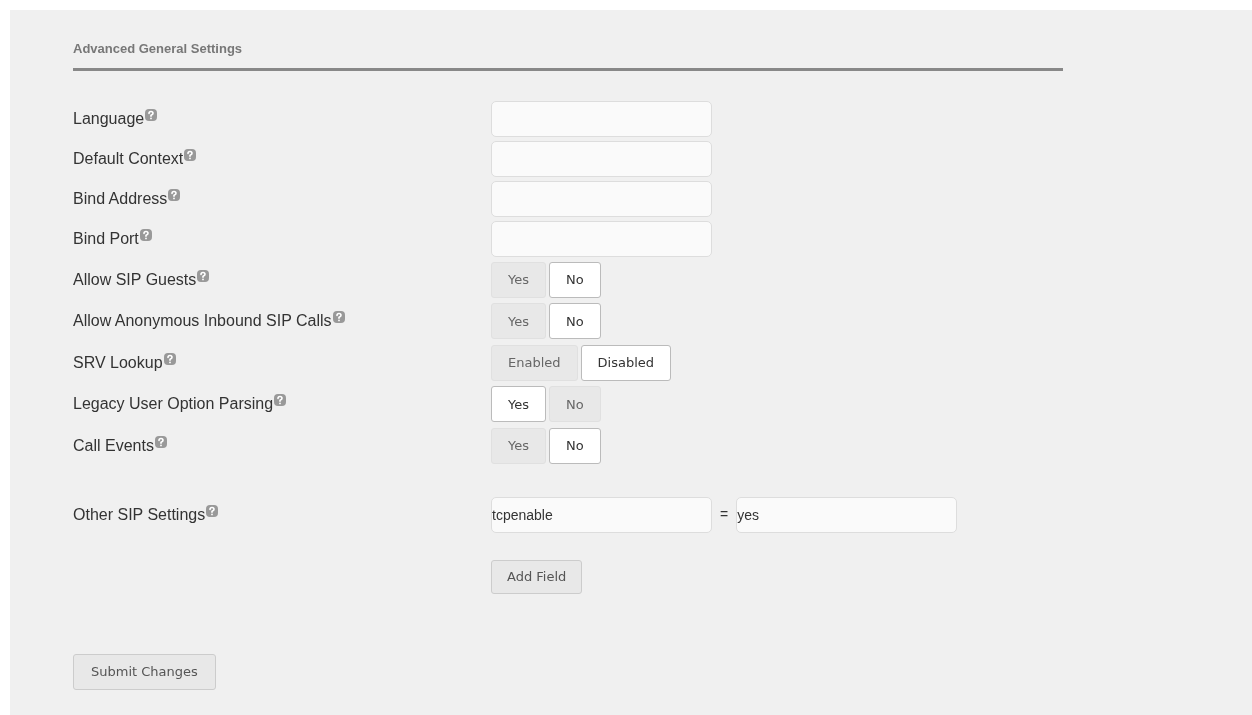  Describe the element at coordinates (537, 576) in the screenshot. I see `add-field-button: Add Field` at that location.